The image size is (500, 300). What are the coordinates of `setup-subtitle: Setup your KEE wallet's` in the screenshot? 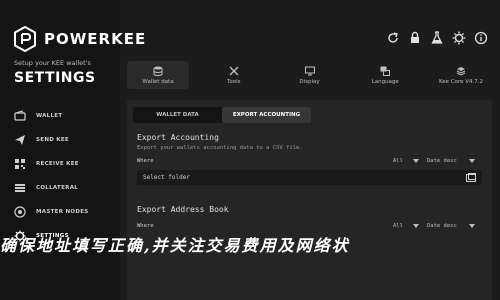 It's located at (52, 63).